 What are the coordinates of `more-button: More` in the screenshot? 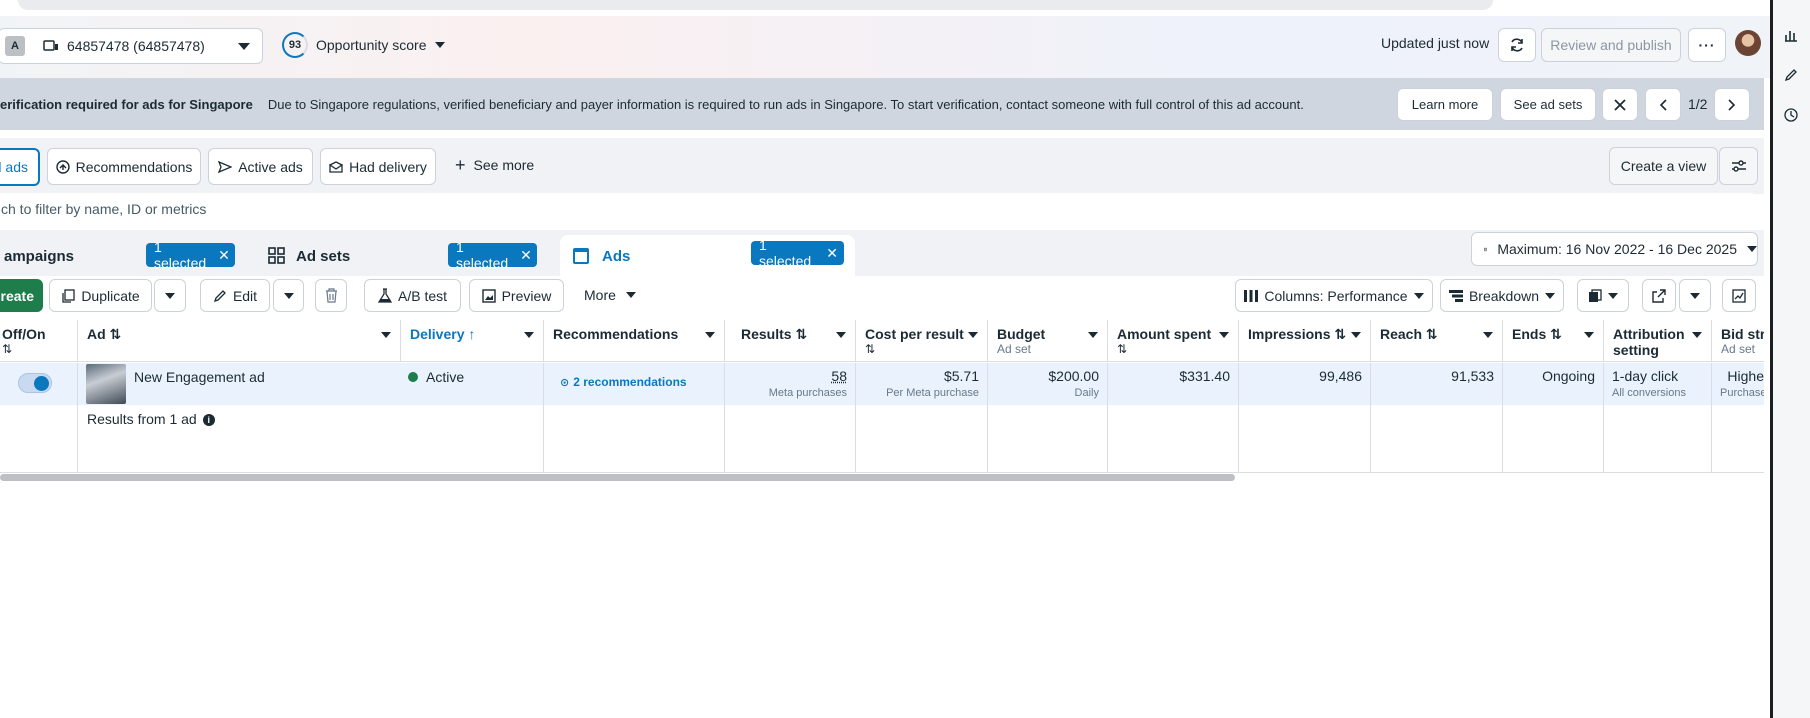 It's located at (610, 295).